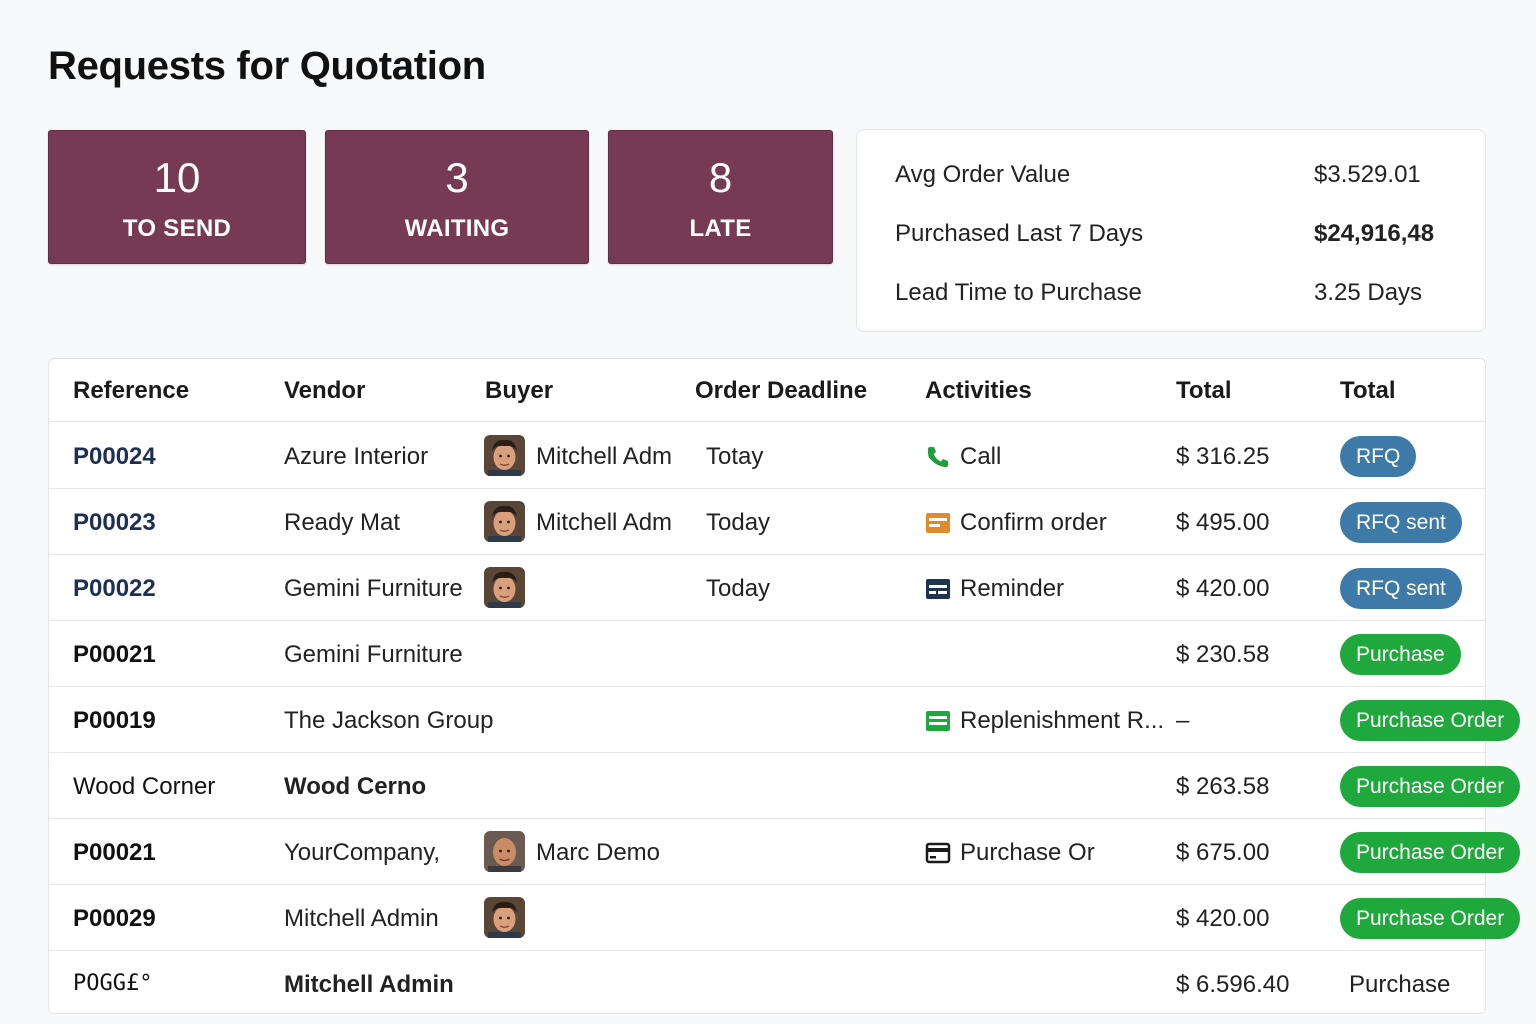 This screenshot has height=1024, width=1536. I want to click on stat-value: $24,916,48, so click(1374, 233).